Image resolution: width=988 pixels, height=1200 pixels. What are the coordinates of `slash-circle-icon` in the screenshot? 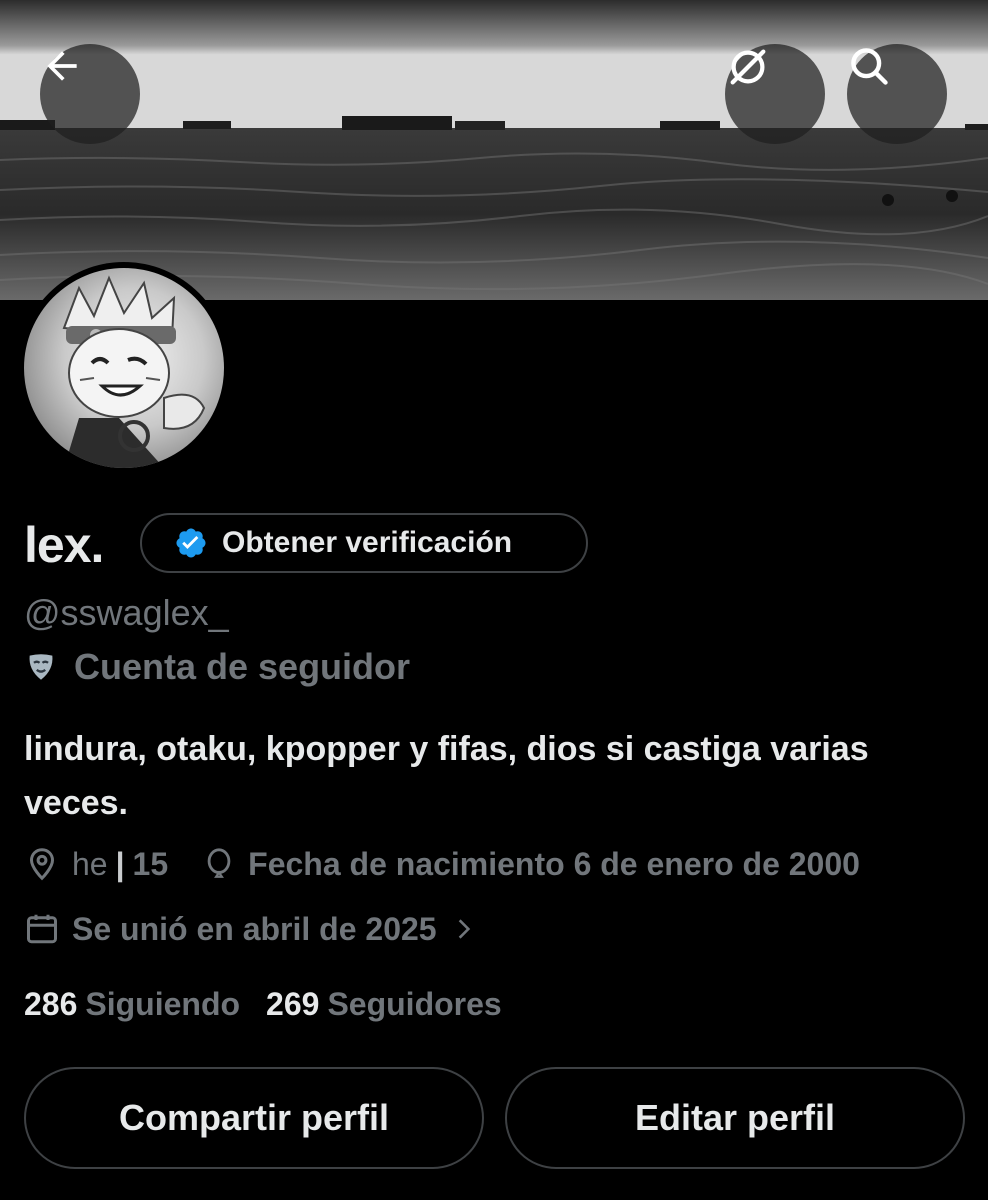 It's located at (748, 67).